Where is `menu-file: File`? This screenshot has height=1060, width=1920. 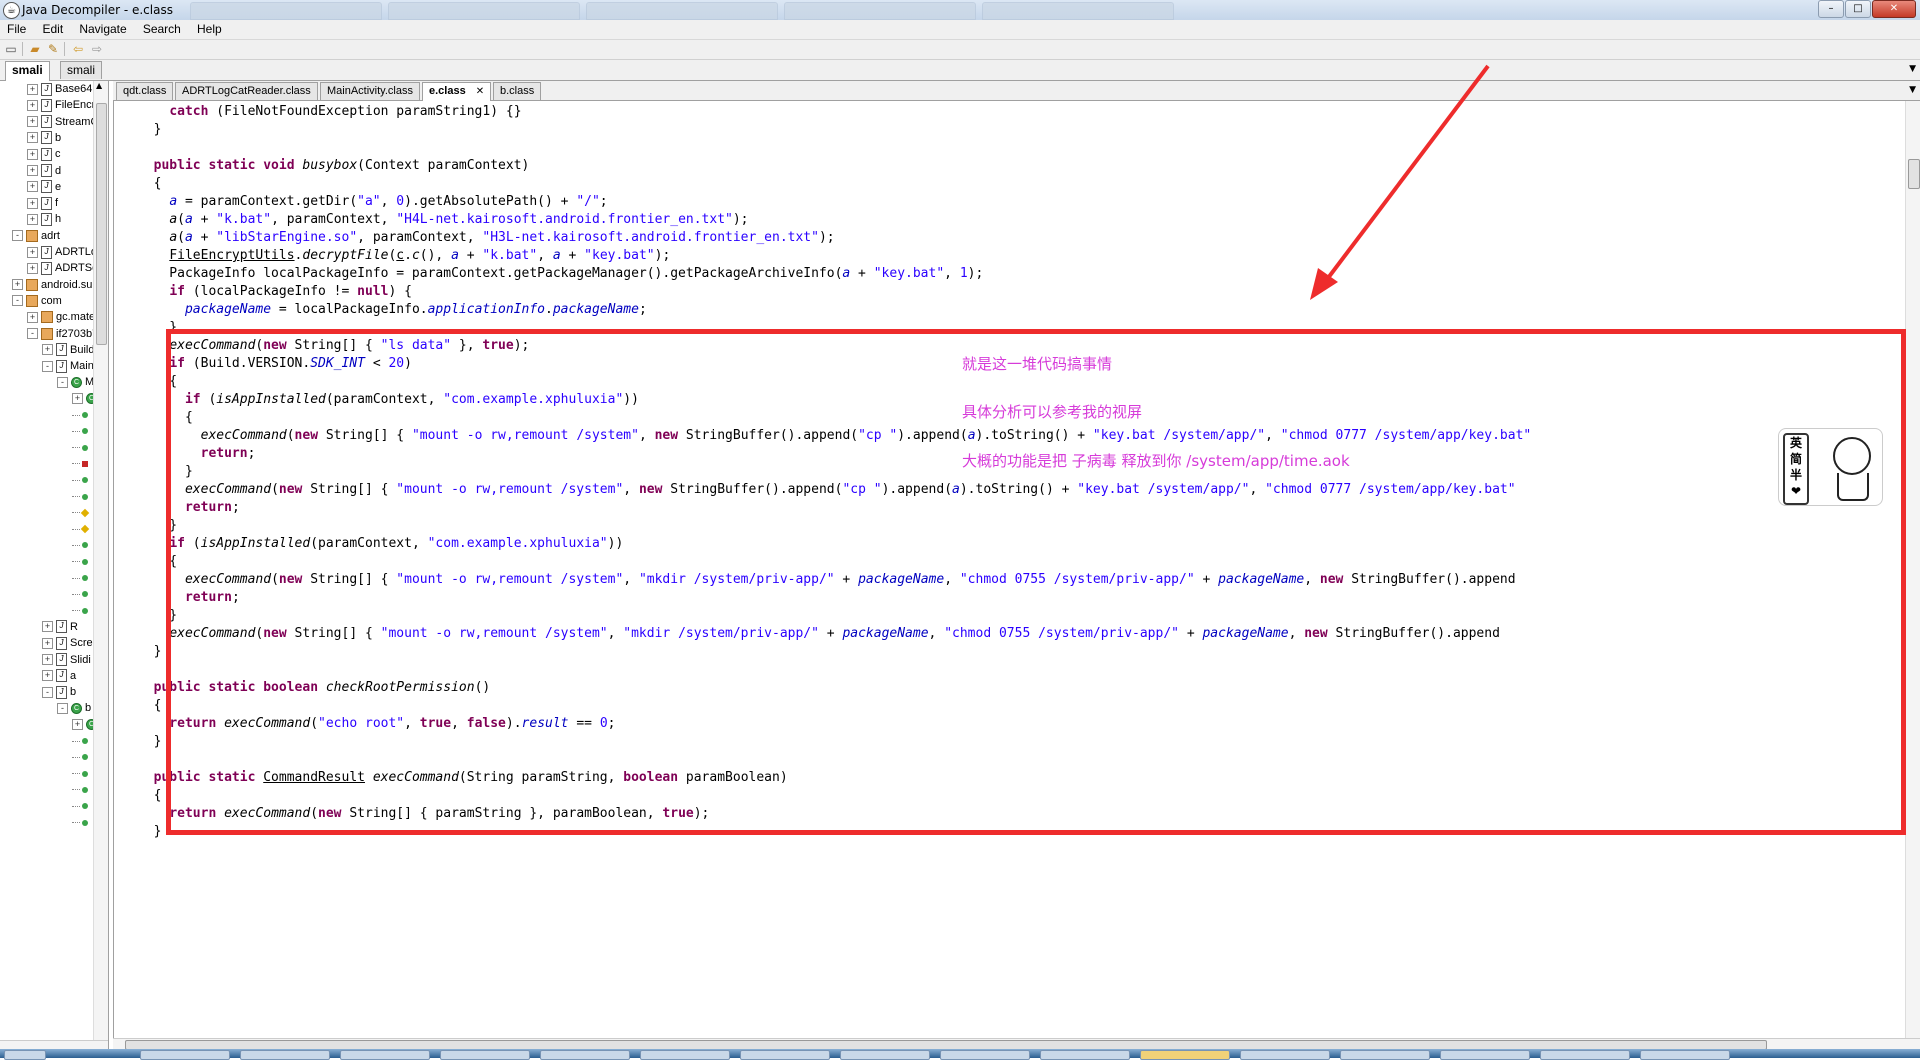 menu-file: File is located at coordinates (15, 28).